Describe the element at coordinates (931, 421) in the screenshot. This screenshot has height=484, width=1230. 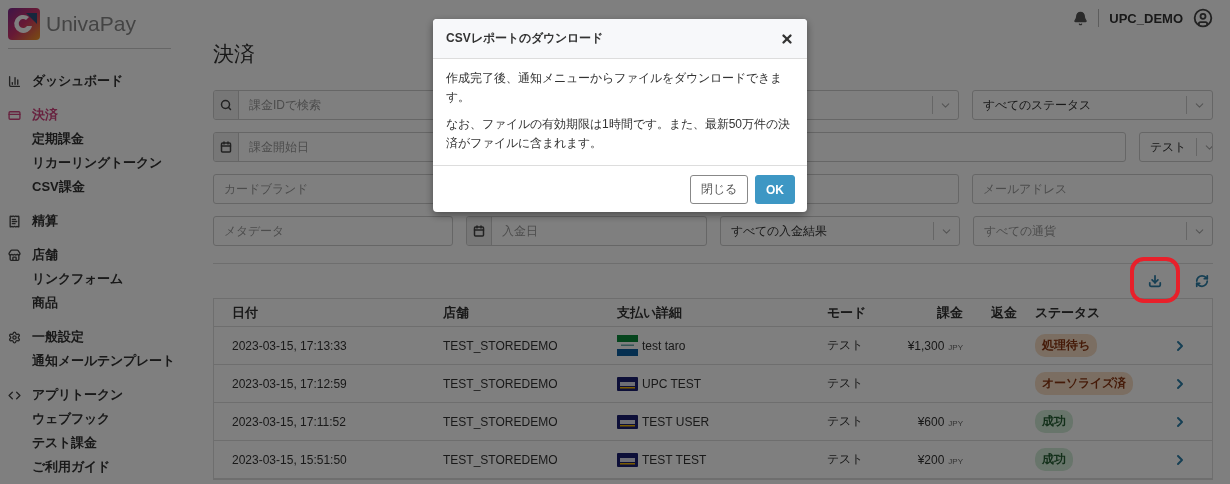
I see `amount: ¥600` at that location.